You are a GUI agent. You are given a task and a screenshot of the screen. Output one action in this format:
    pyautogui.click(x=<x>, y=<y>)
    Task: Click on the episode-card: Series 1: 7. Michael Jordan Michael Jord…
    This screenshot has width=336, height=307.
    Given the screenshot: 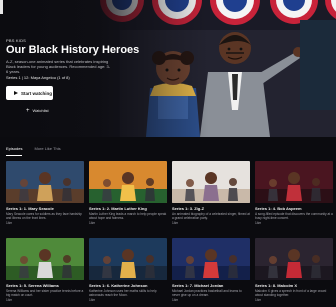 What is the action you would take?
    pyautogui.click(x=211, y=270)
    